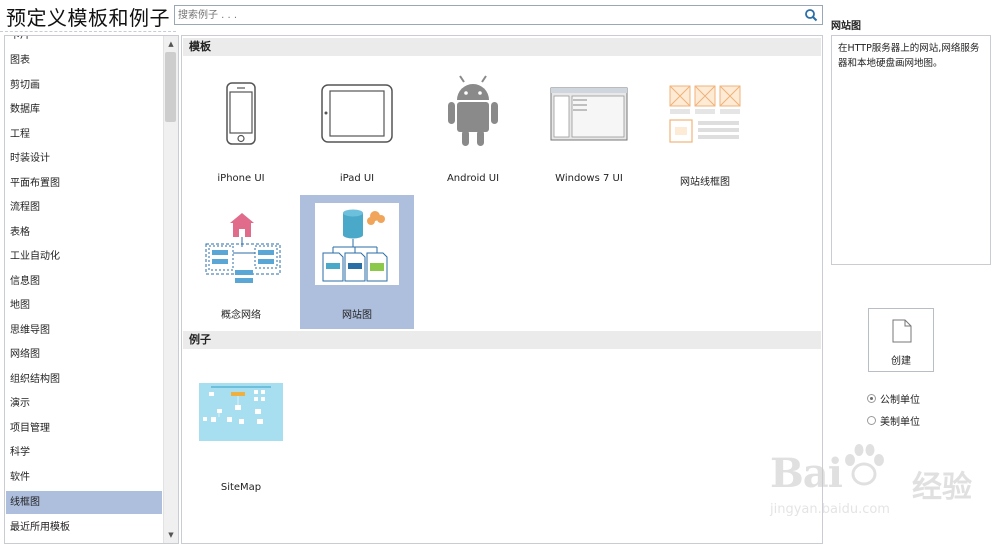 Image resolution: width=1000 pixels, height=545 pixels. Describe the element at coordinates (478, 15) in the screenshot. I see `search-input` at that location.